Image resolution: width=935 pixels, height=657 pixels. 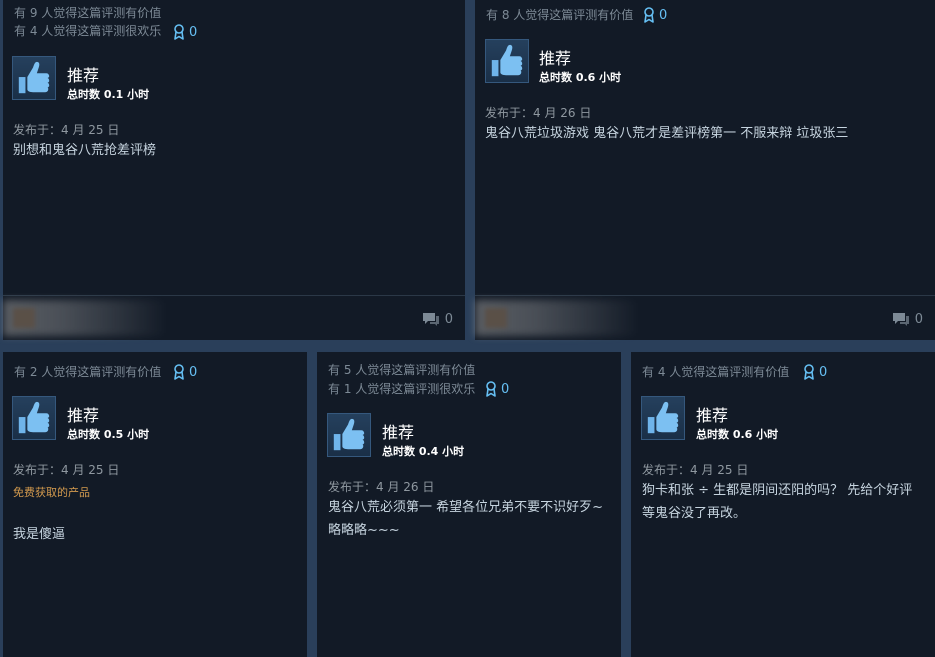 What do you see at coordinates (667, 133) in the screenshot?
I see `review-content: 鬼谷八荒垃圾游戏 鬼谷八荒才是差评榜第一 不服来辩 垃圾张三` at bounding box center [667, 133].